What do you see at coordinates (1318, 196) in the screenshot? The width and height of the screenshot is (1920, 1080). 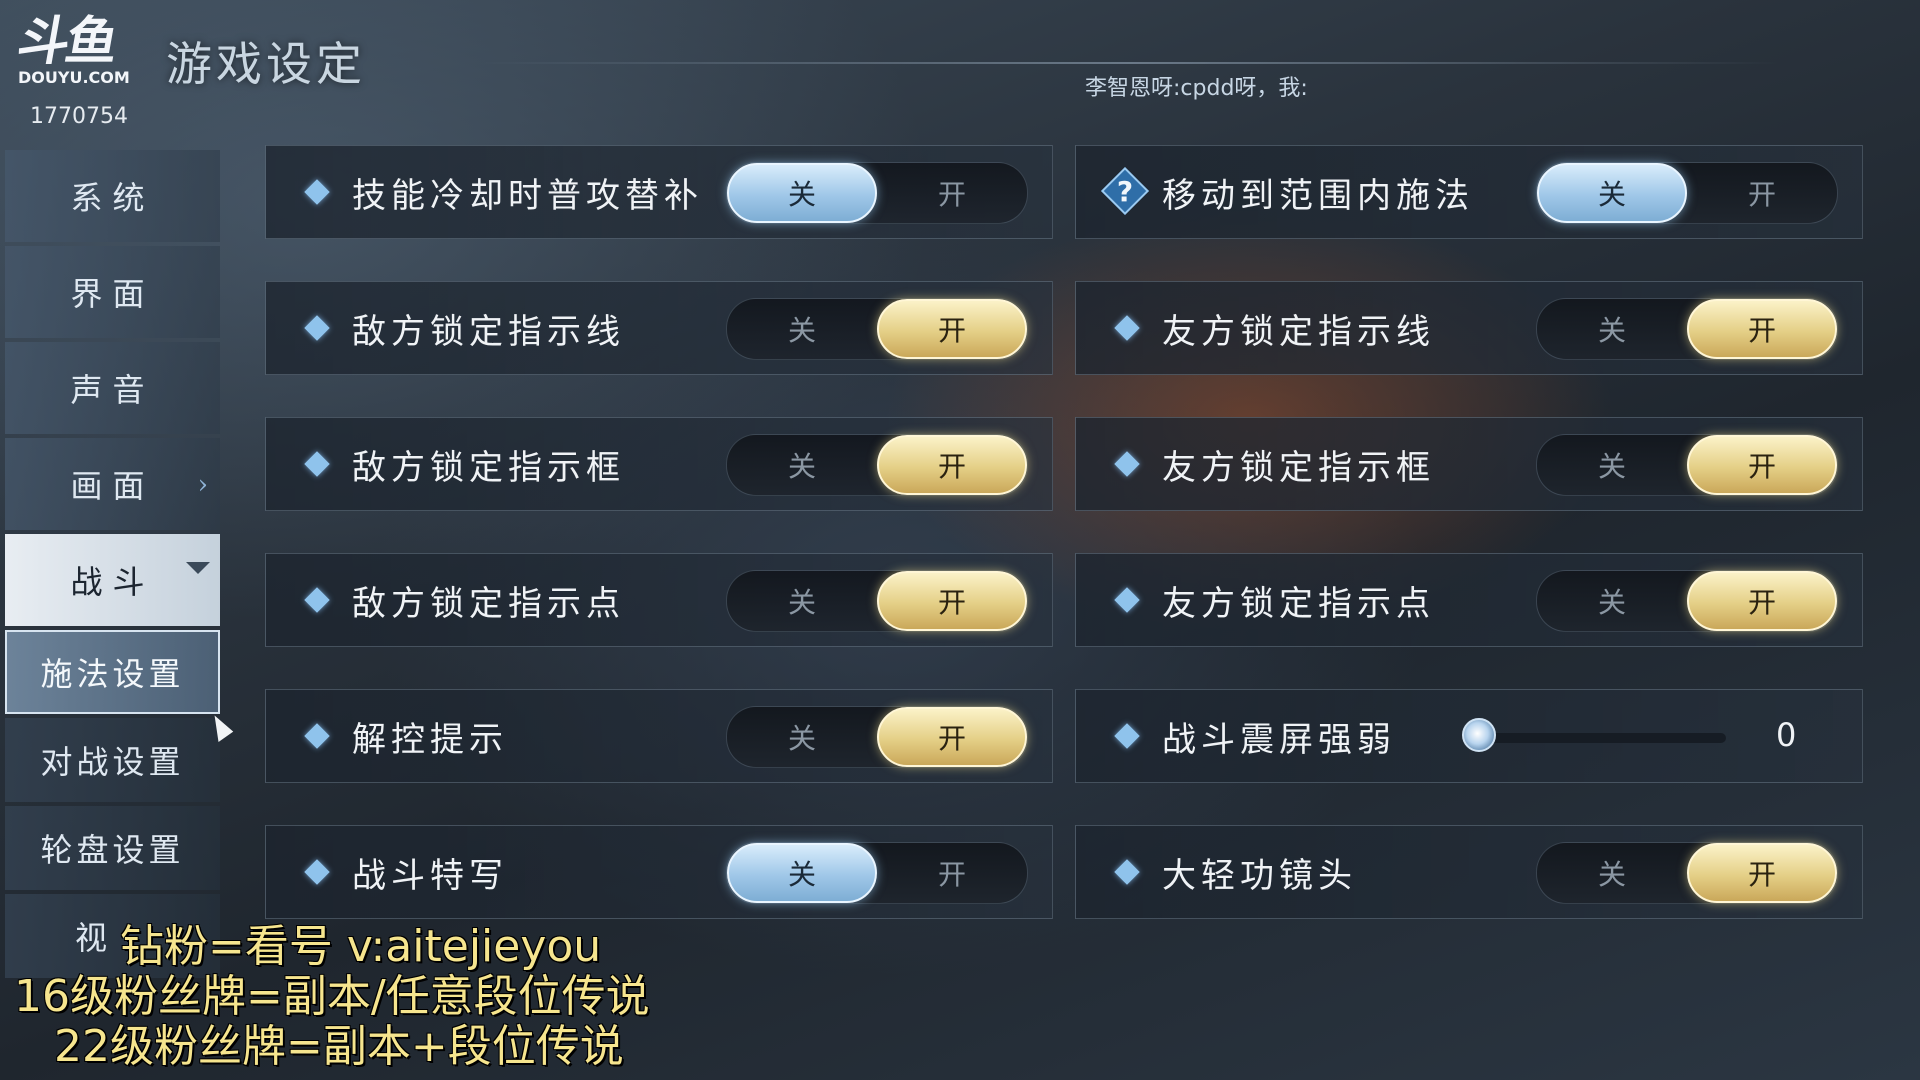 I see `setting-label: 移动到范围内施法` at bounding box center [1318, 196].